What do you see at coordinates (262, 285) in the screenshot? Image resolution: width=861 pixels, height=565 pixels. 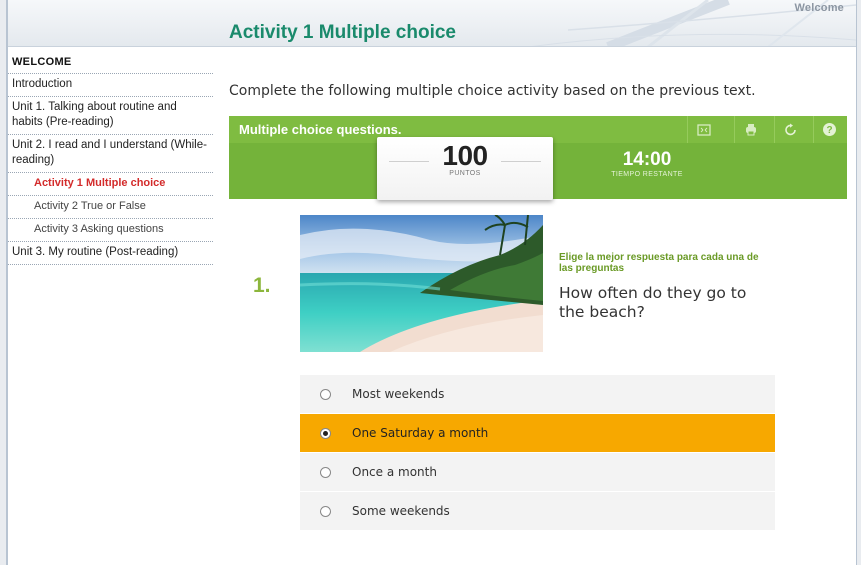 I see `question-number: 1.` at bounding box center [262, 285].